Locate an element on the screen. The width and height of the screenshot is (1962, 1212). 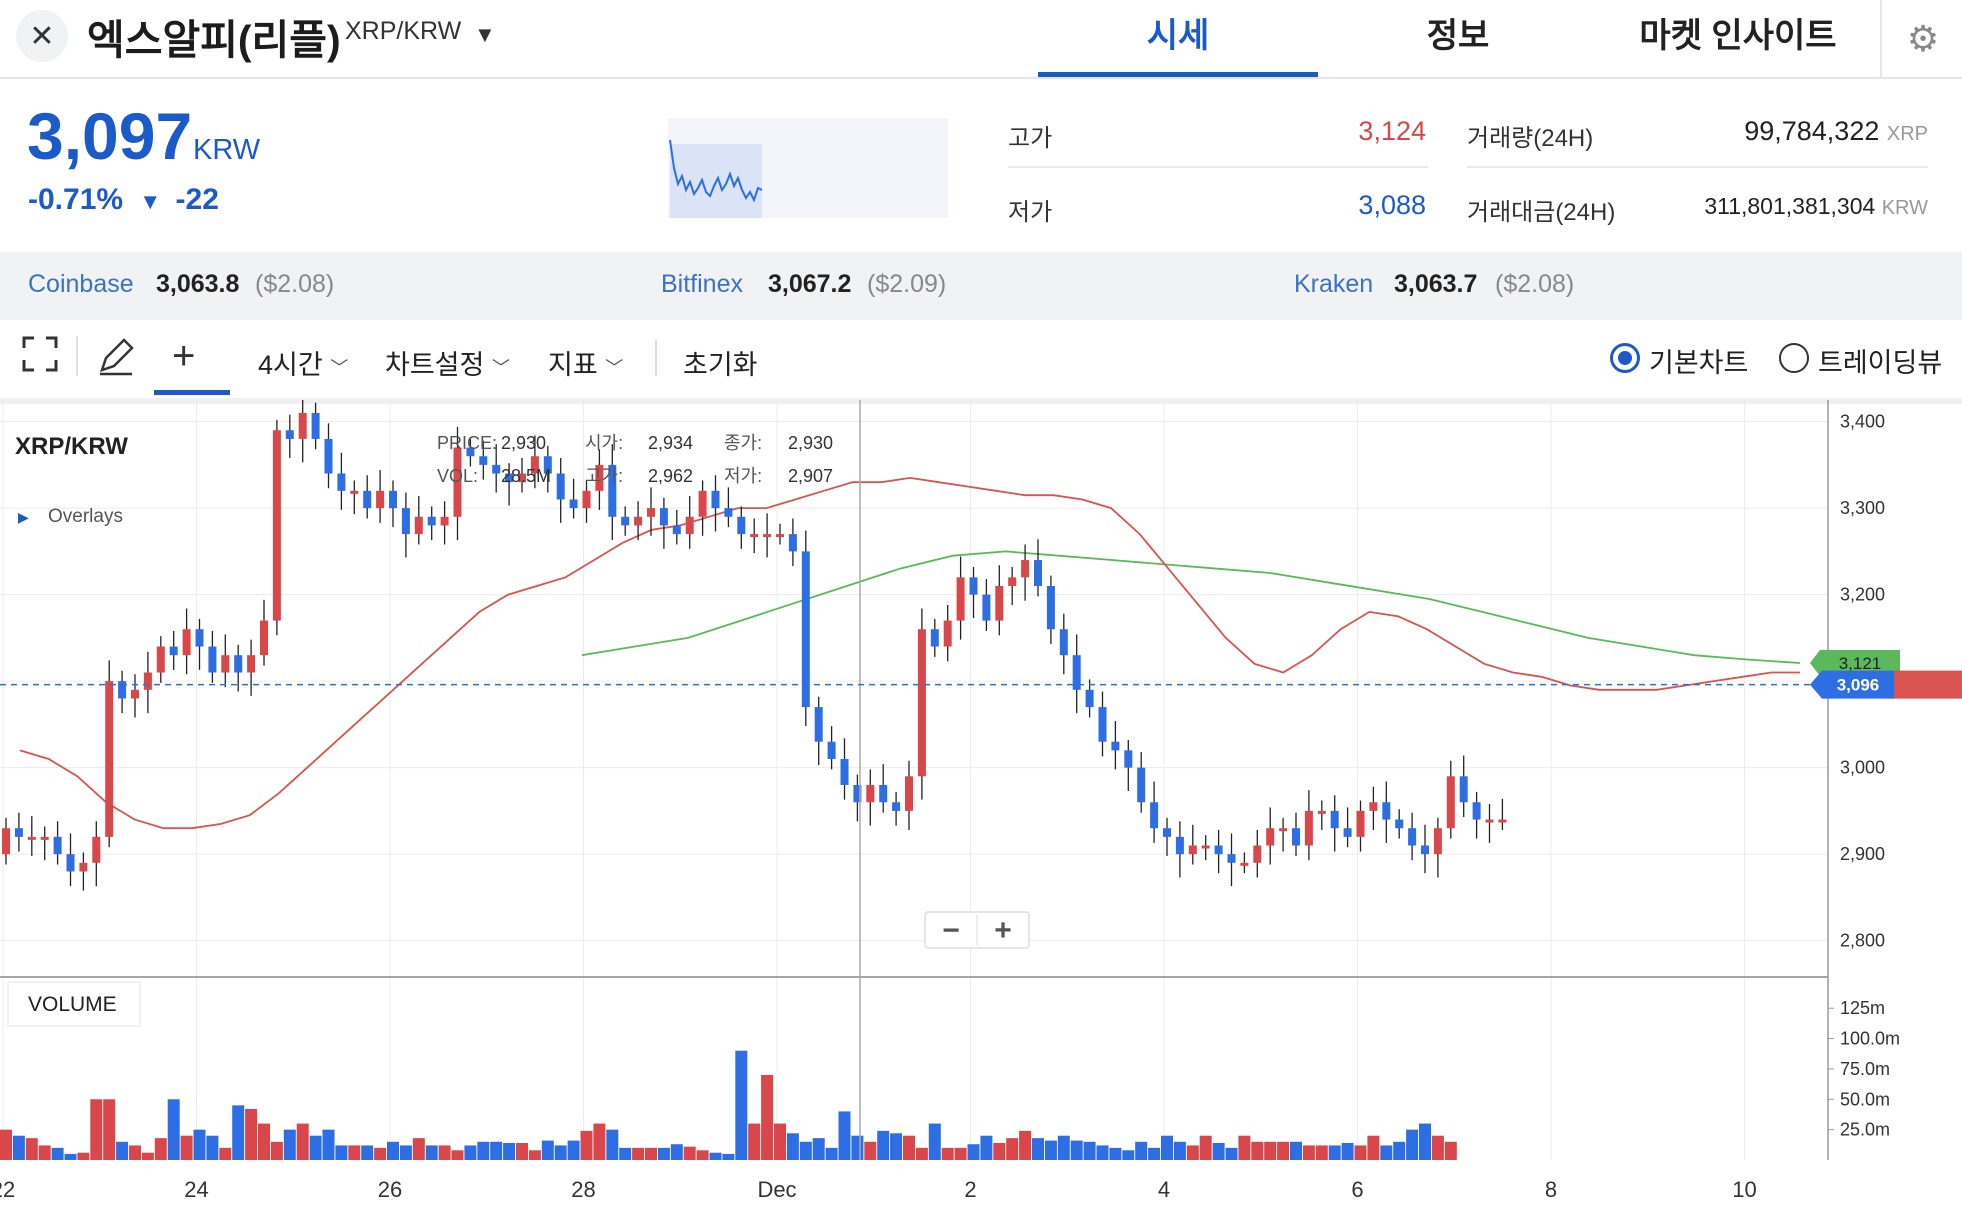
y-tick-label: 3,300 is located at coordinates (1862, 508).